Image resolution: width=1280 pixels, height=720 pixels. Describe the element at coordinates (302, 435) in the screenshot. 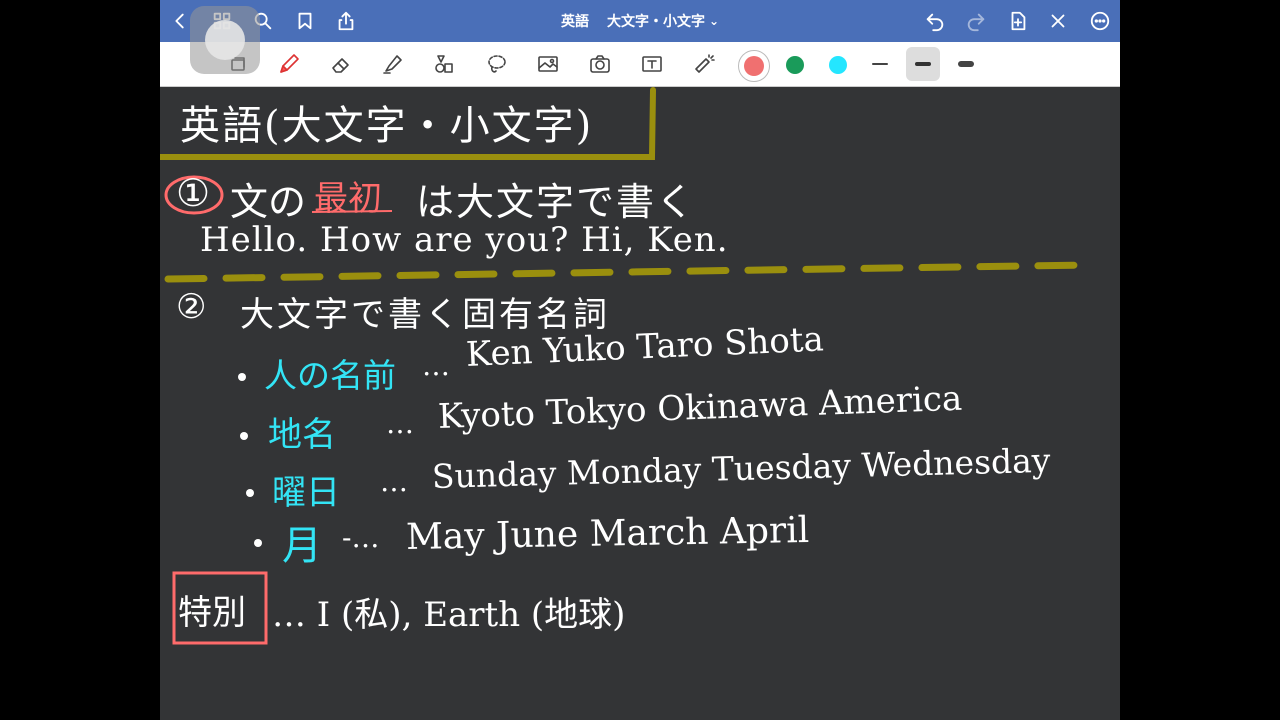

I see `item-label: 地名` at that location.